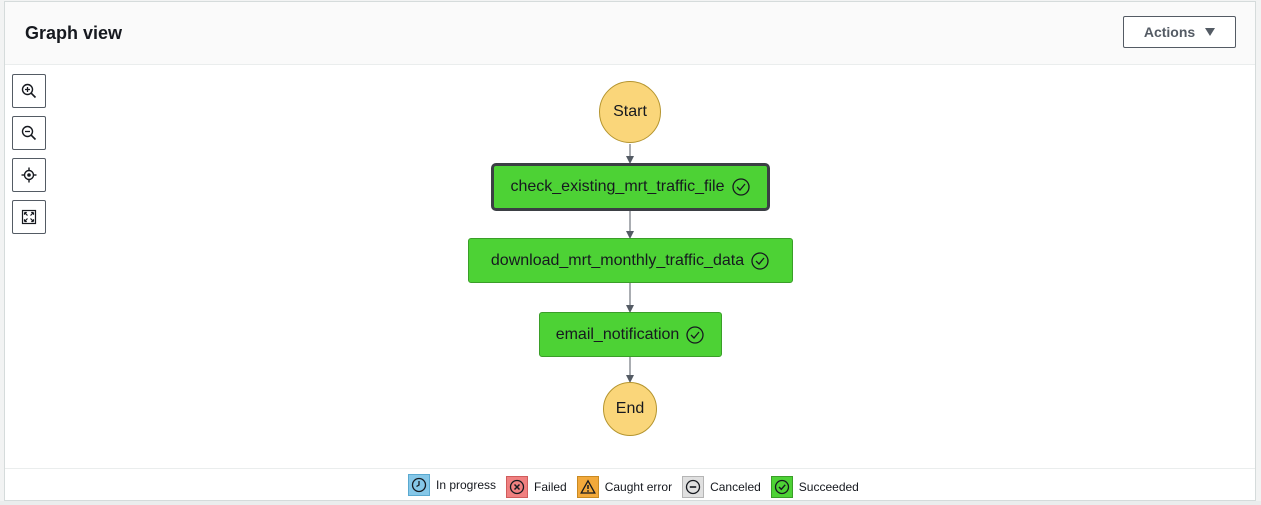  I want to click on state-node-check-existing: check_existing_mrt_traffic_file, so click(630, 187).